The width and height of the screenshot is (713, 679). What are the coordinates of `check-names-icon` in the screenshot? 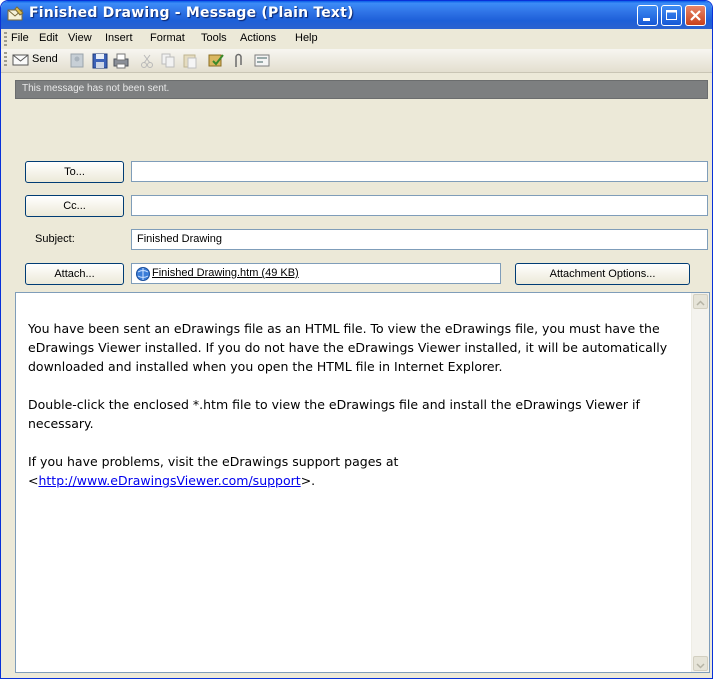 It's located at (216, 60).